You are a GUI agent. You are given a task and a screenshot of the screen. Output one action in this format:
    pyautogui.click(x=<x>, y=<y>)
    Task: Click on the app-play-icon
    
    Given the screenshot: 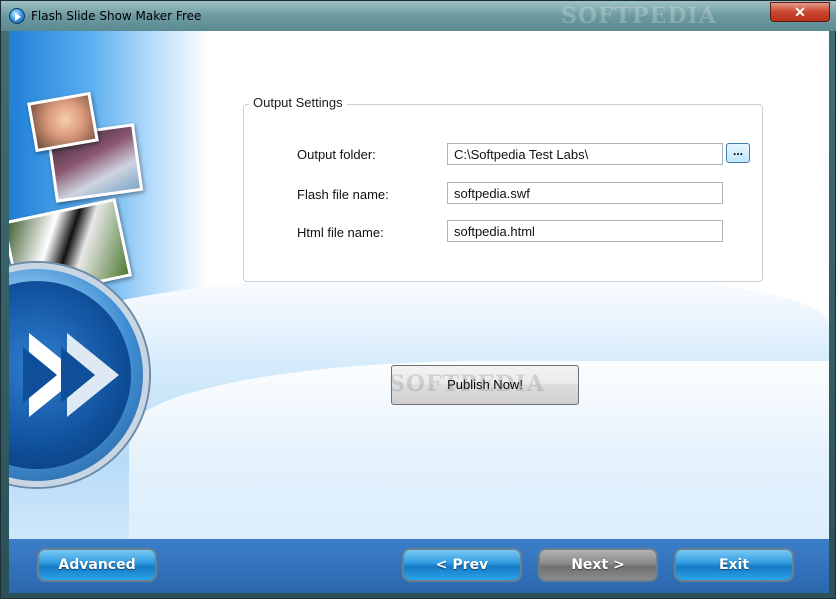 What is the action you would take?
    pyautogui.click(x=17, y=16)
    